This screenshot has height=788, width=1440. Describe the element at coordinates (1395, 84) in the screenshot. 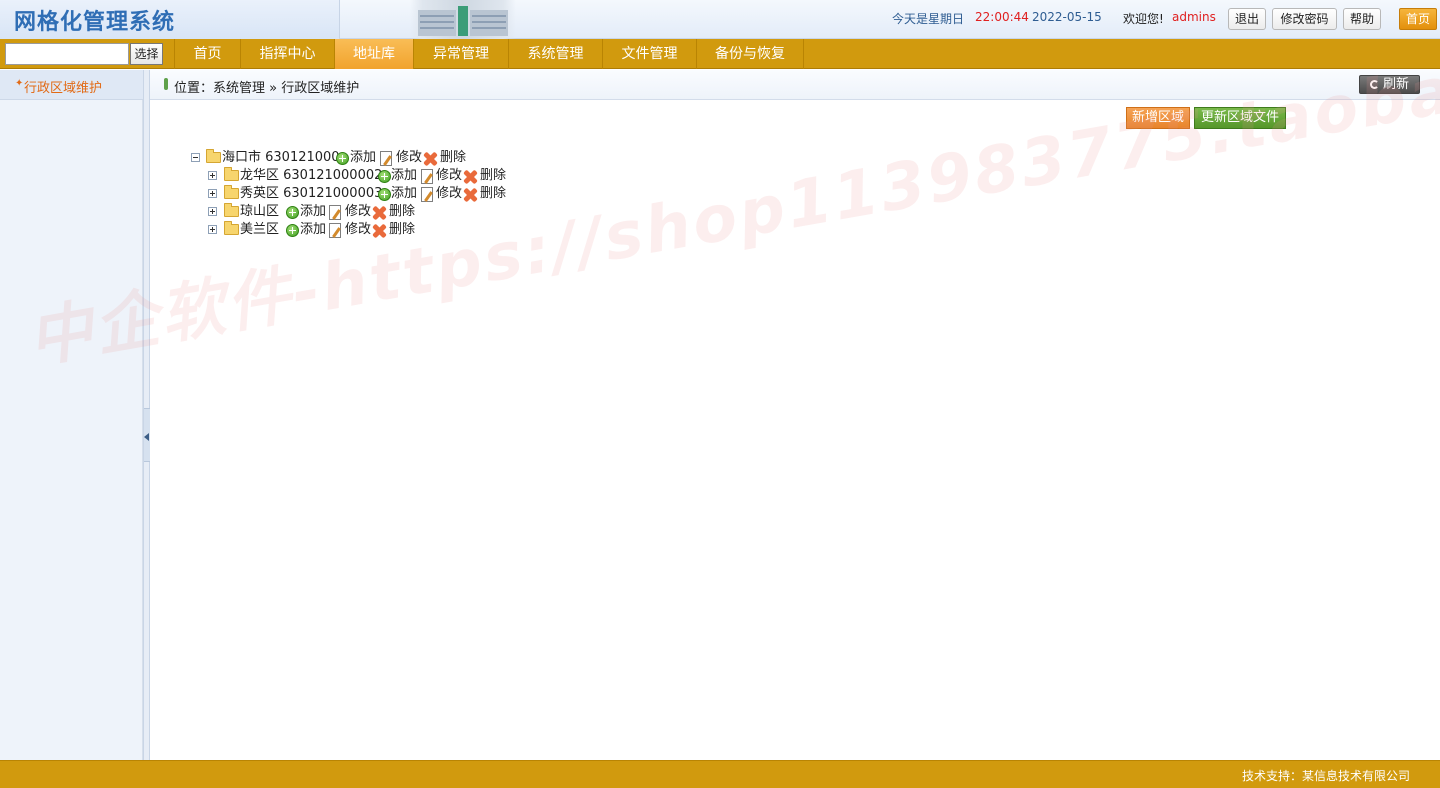

I see `refresh-label: 刷新` at that location.